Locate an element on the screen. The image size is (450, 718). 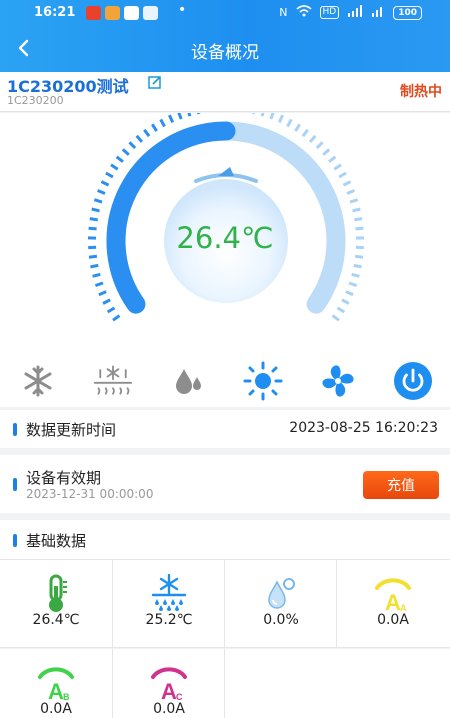
nfc-icon: N is located at coordinates (283, 12).